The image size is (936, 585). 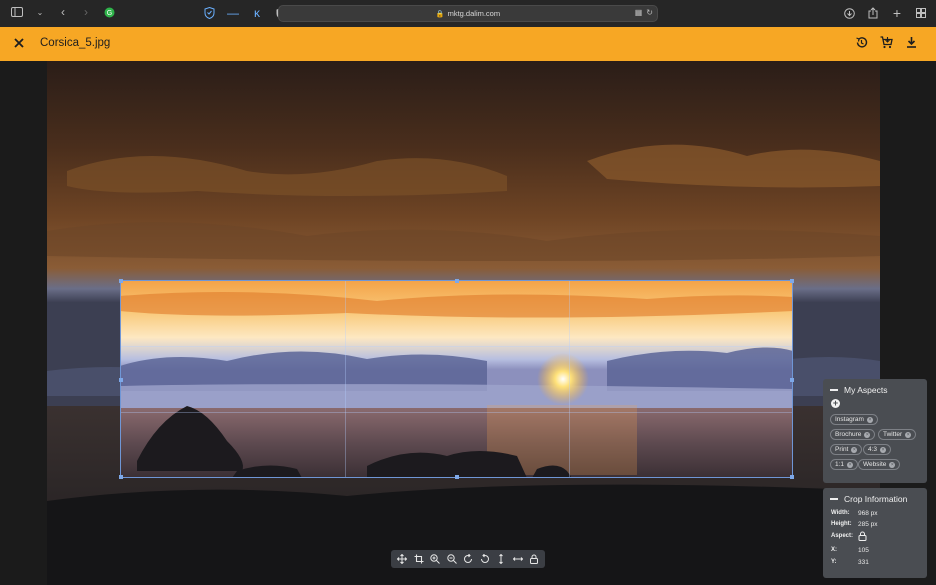 What do you see at coordinates (840, 513) in the screenshot?
I see `width-label: Width:` at bounding box center [840, 513].